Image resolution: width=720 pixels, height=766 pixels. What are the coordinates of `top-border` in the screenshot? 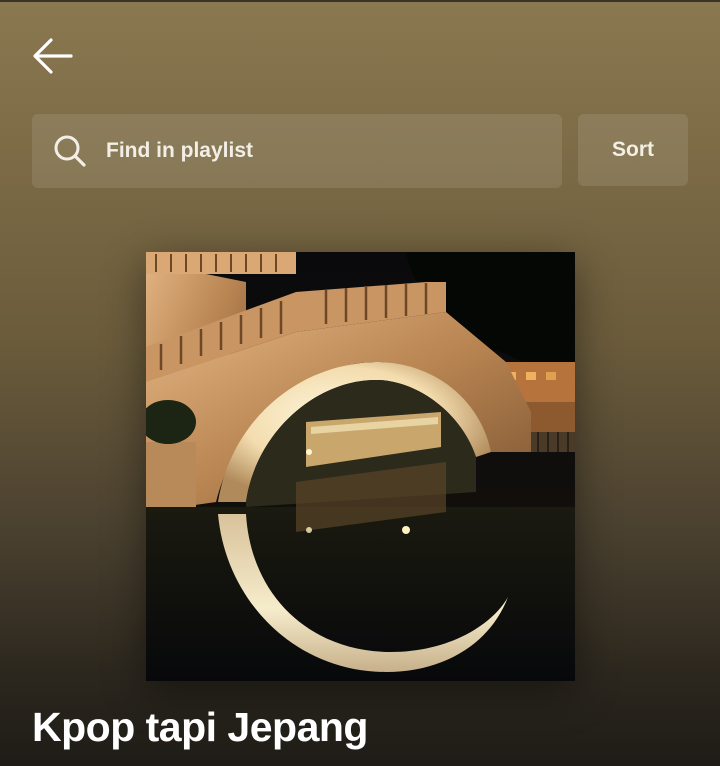 It's located at (360, 1).